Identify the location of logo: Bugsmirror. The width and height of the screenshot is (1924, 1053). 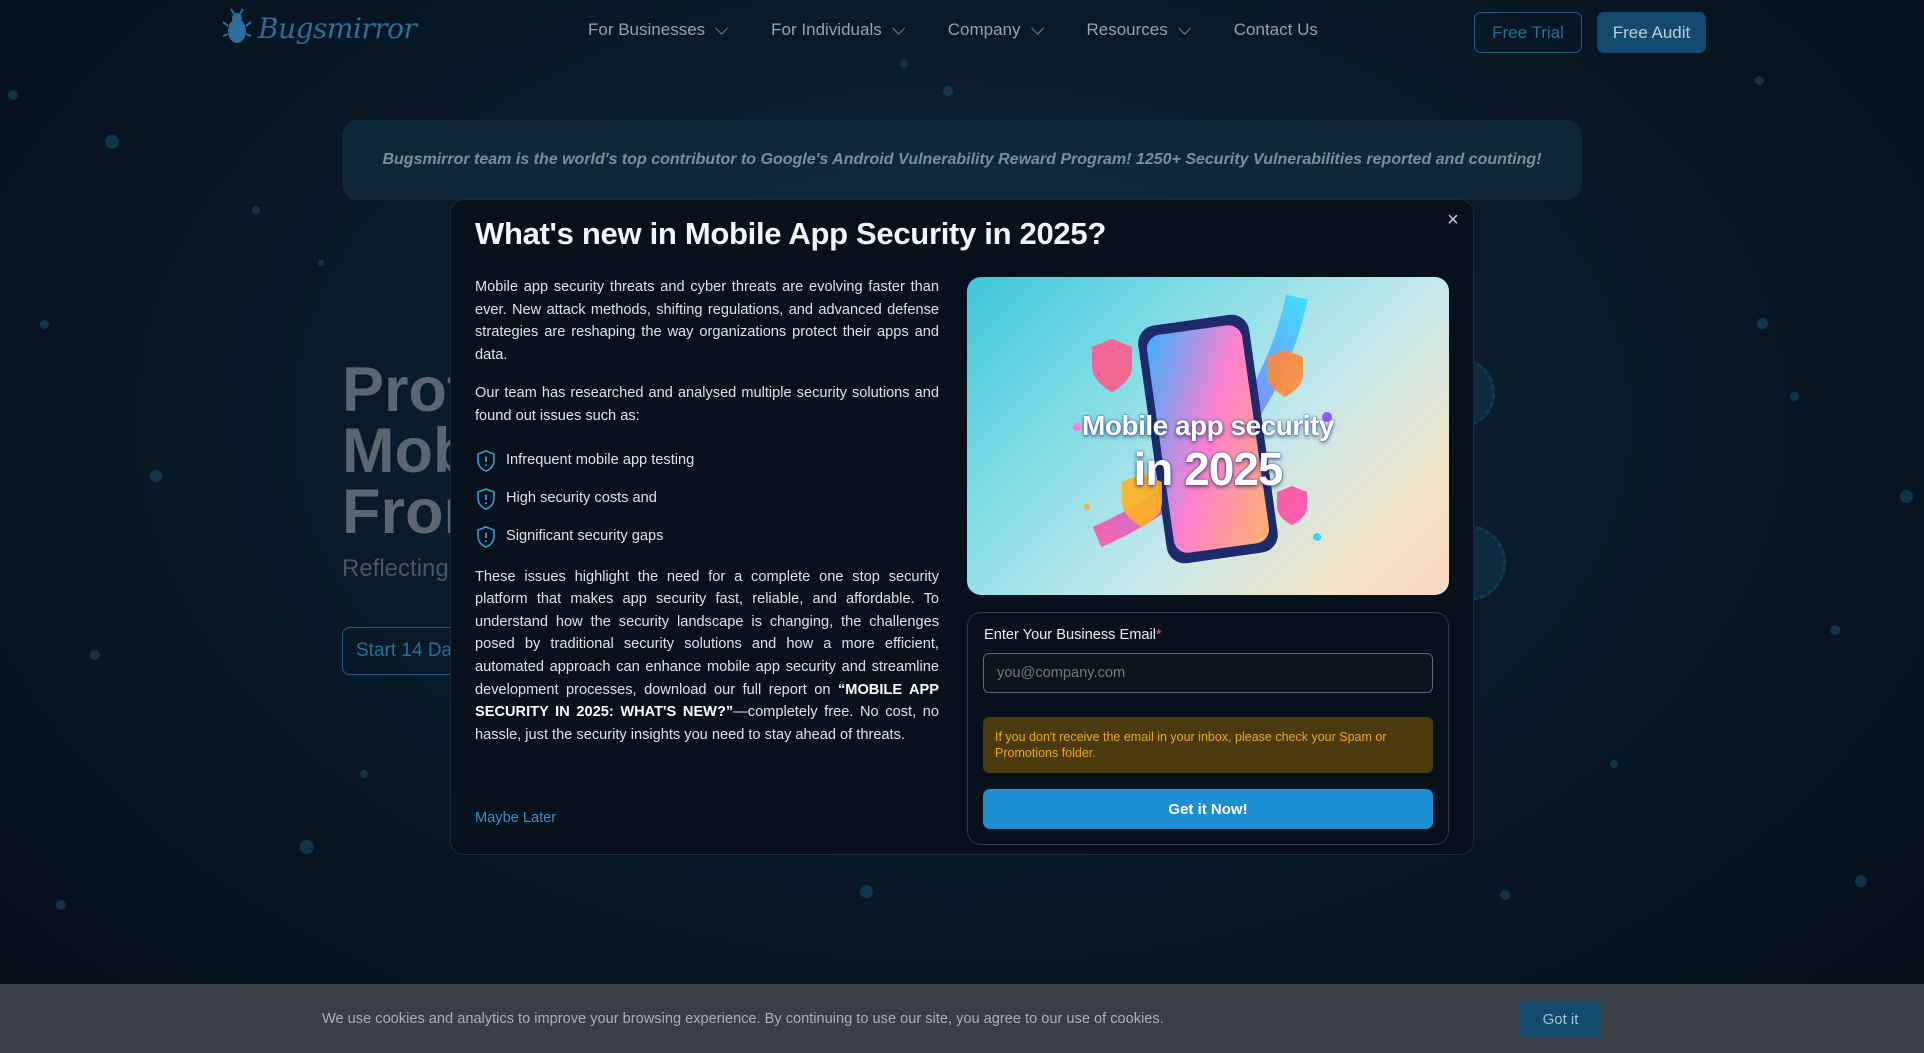
(319, 28).